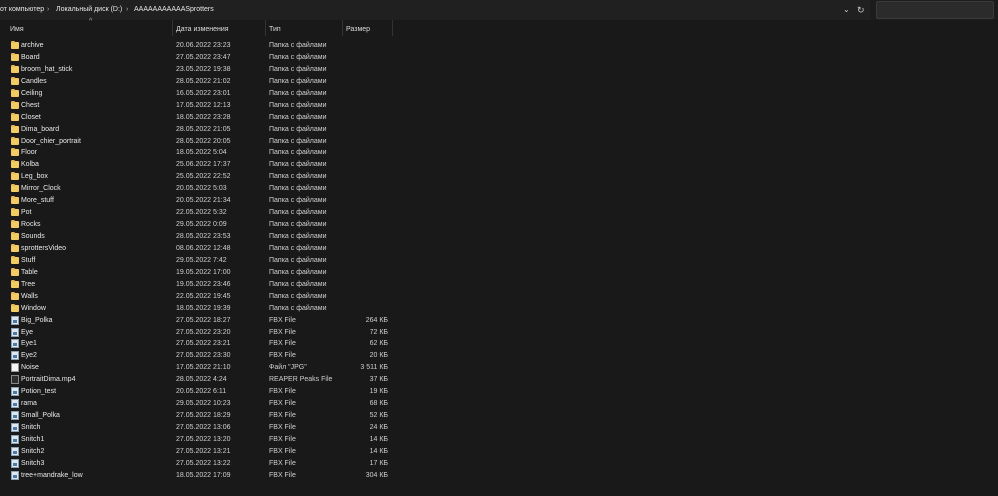  I want to click on file-size: 14 КБ, so click(378, 439).